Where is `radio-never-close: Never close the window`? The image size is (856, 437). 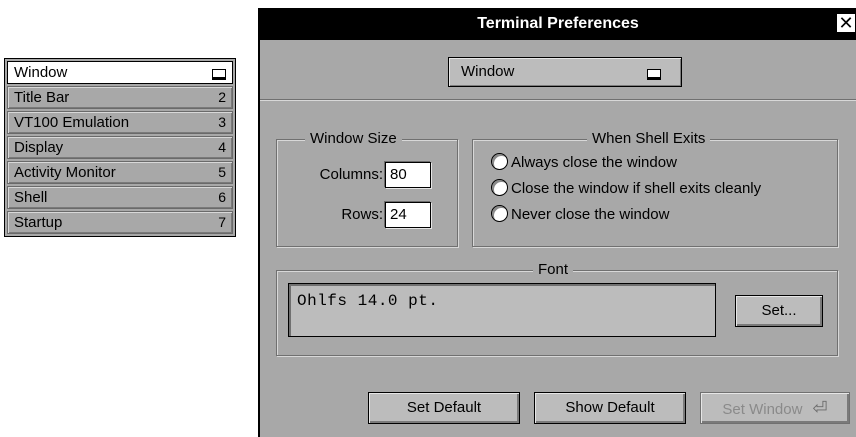 radio-never-close: Never close the window is located at coordinates (580, 215).